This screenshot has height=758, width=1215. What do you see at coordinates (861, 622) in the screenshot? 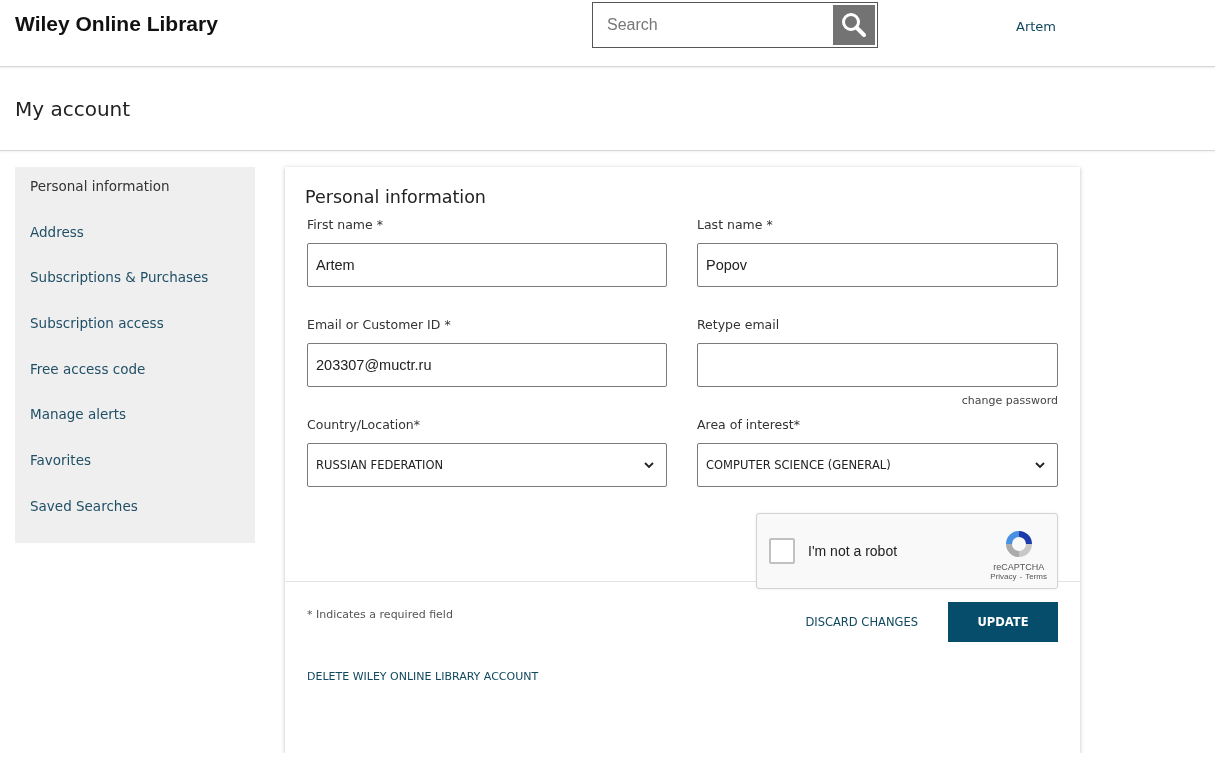
I see `discard-button: DISCARD CHANGES` at bounding box center [861, 622].